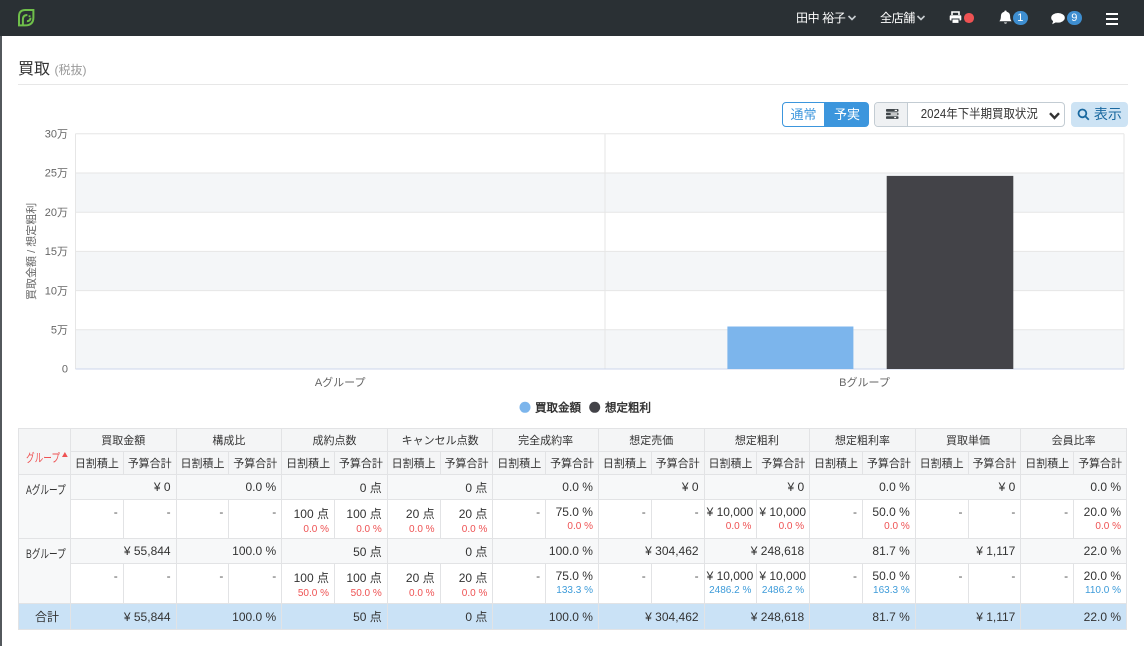  What do you see at coordinates (56, 174) in the screenshot?
I see `svg-text: 25万` at bounding box center [56, 174].